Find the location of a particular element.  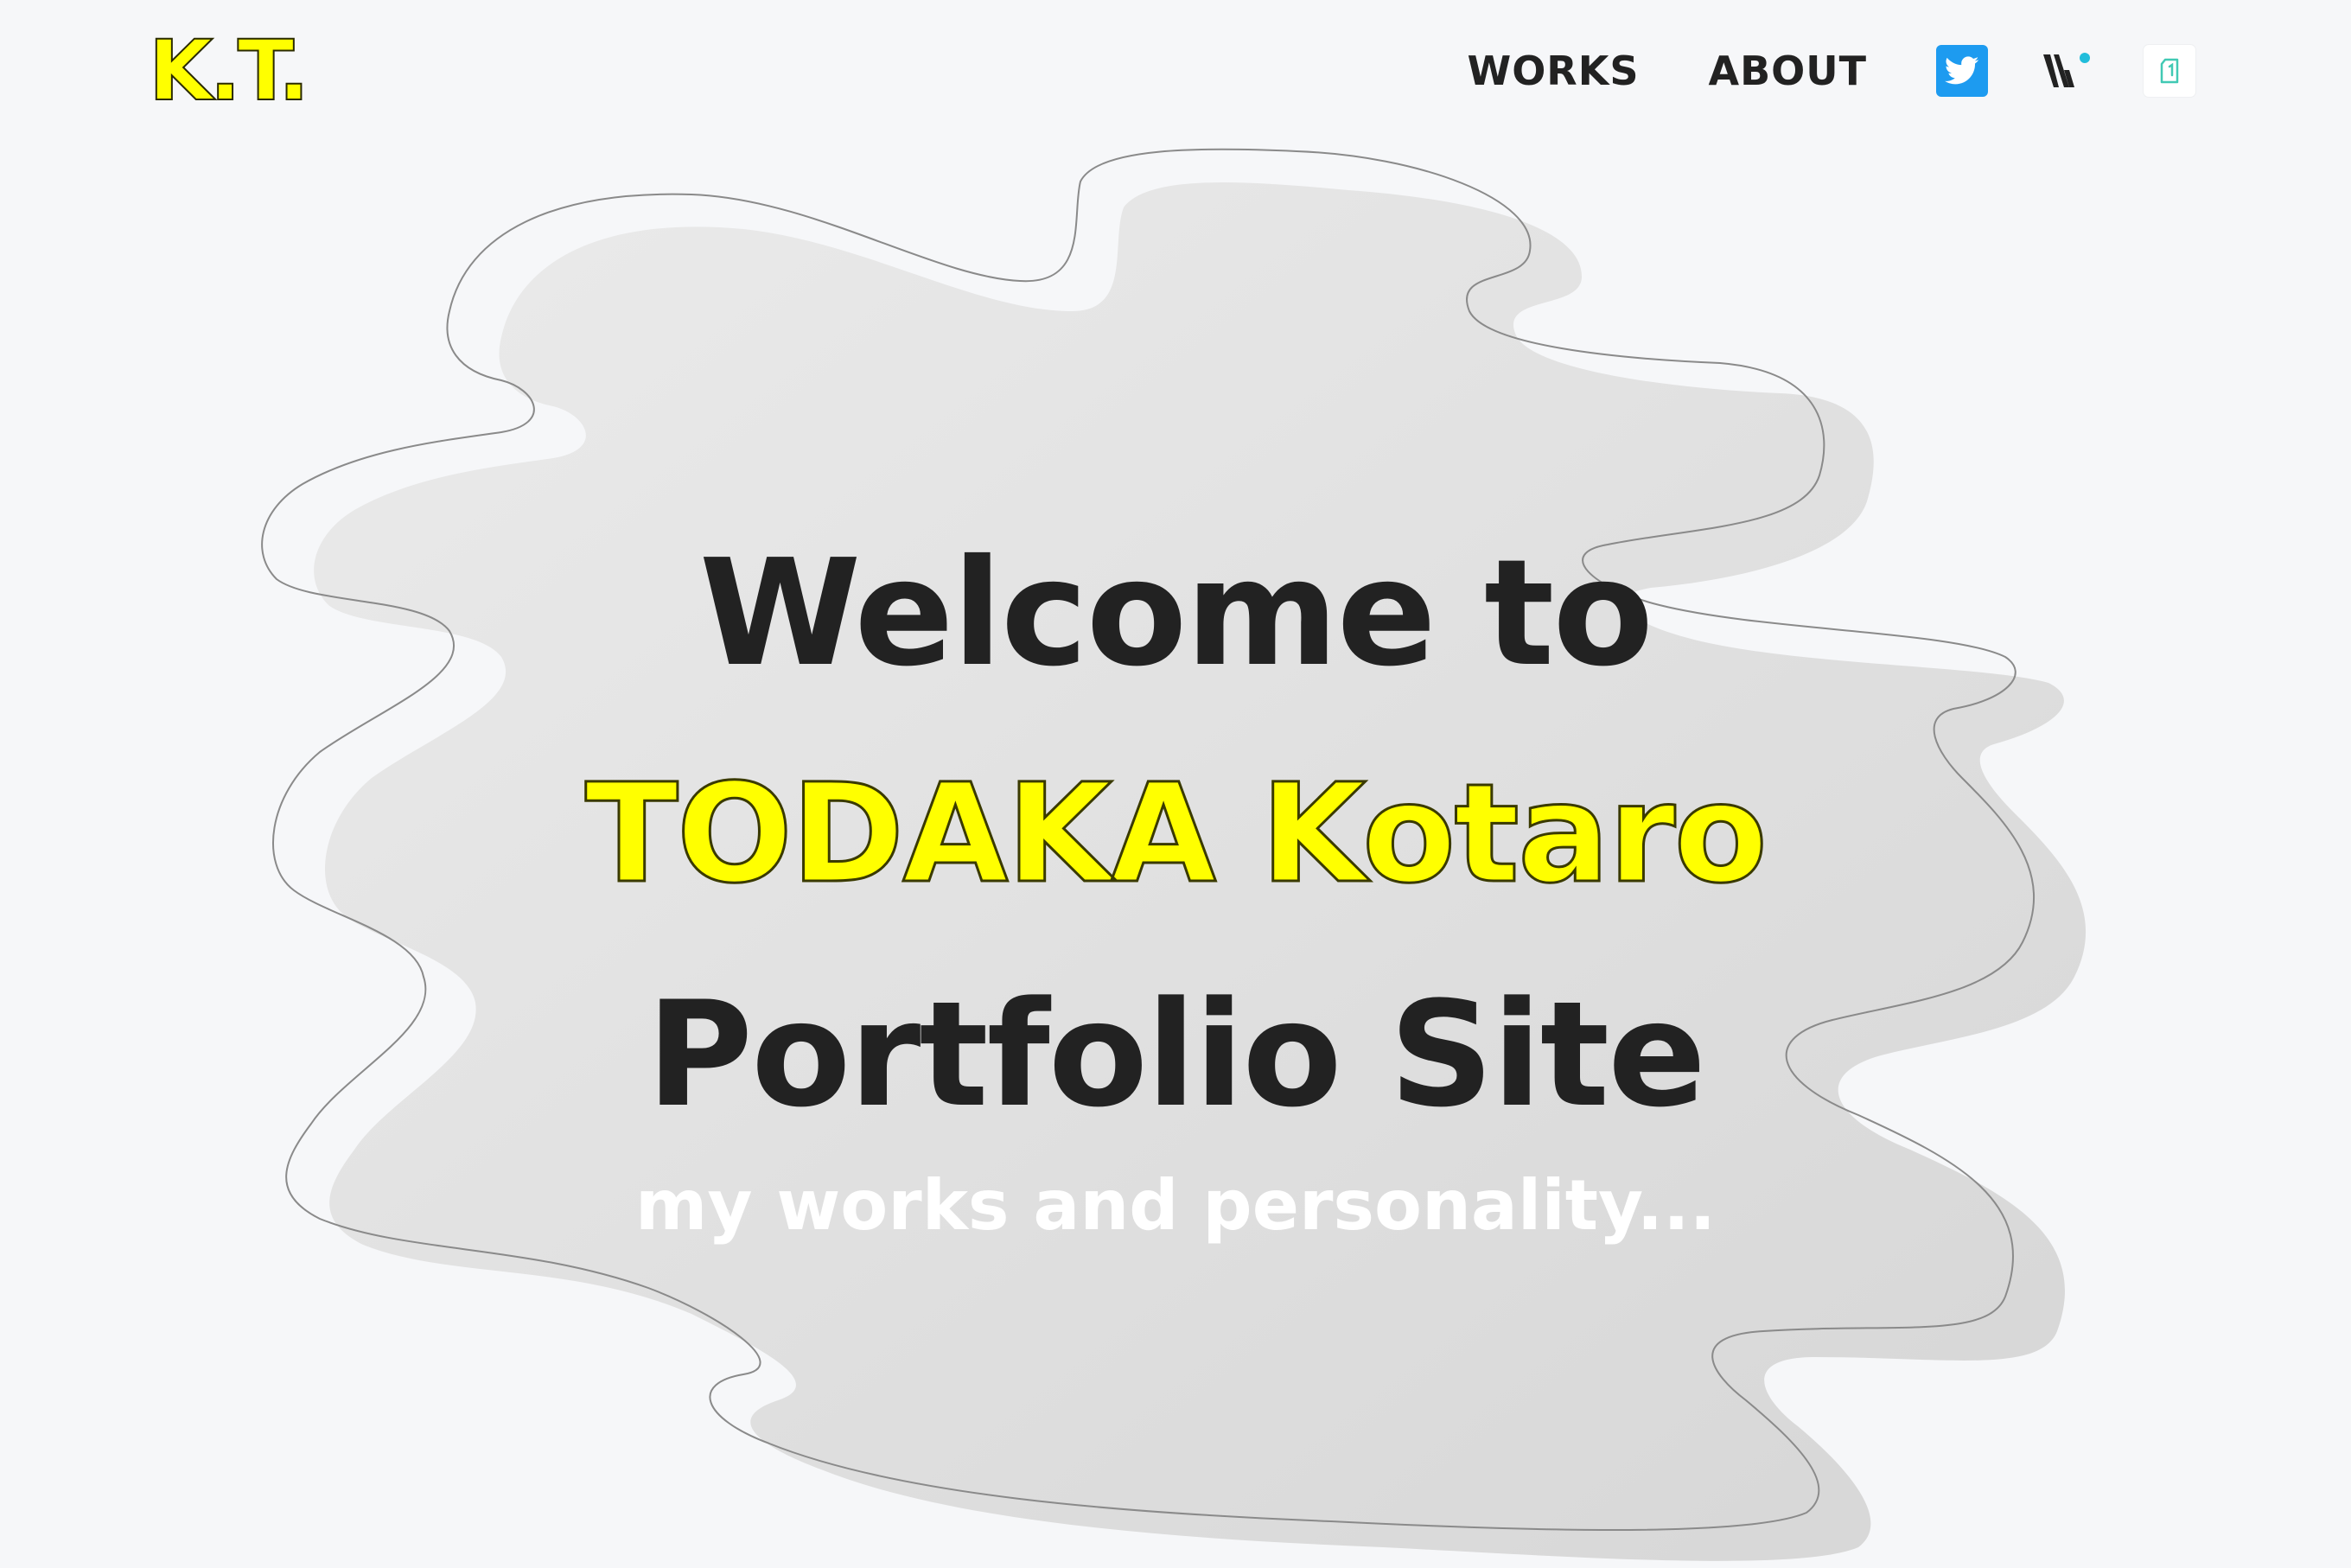

site-header: K.T. WORKS ABOUT is located at coordinates (1175, 73).